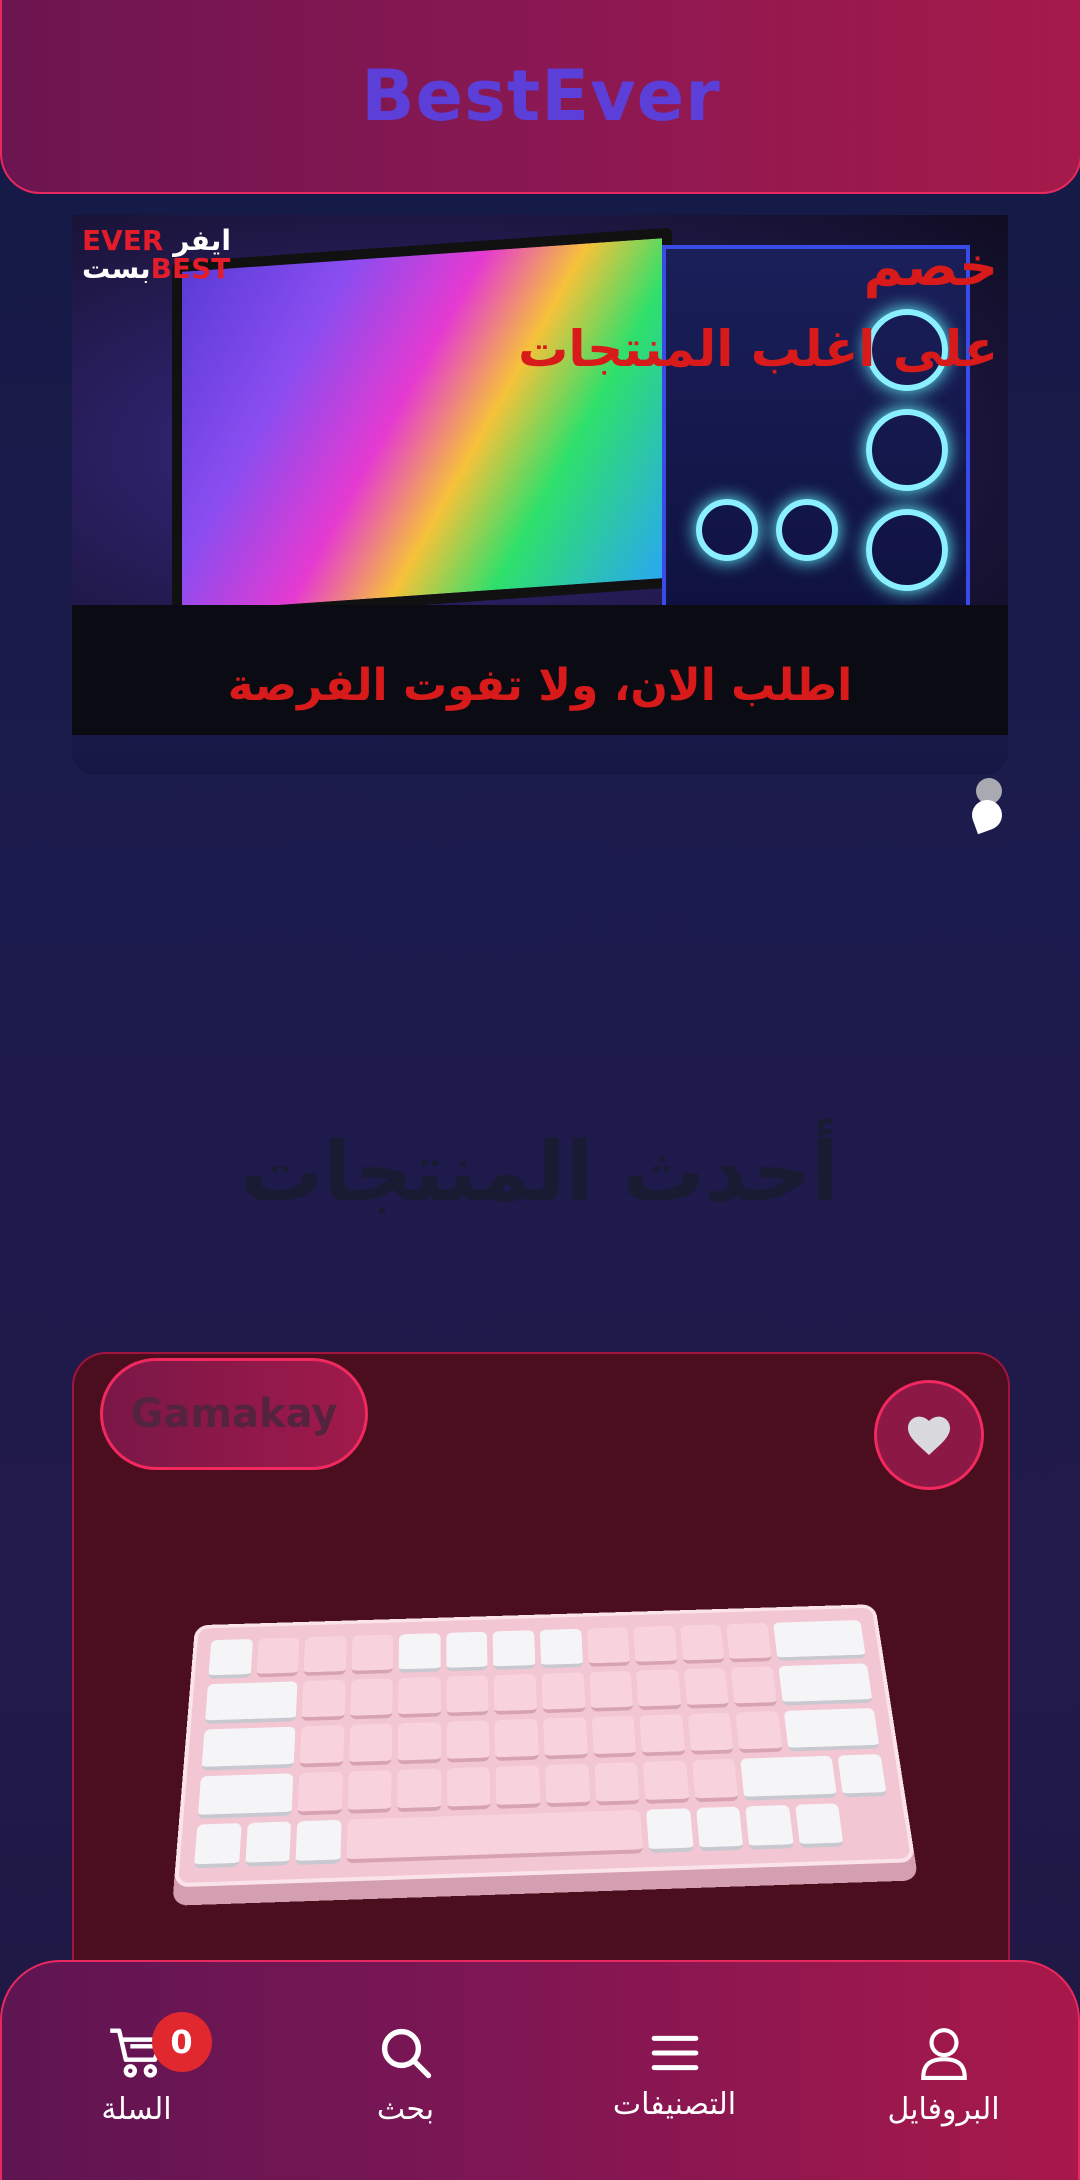 The image size is (1080, 2180). Describe the element at coordinates (540, 685) in the screenshot. I see `promo-cta-text: اطلب الان، ولا تفوت الفرصة` at that location.